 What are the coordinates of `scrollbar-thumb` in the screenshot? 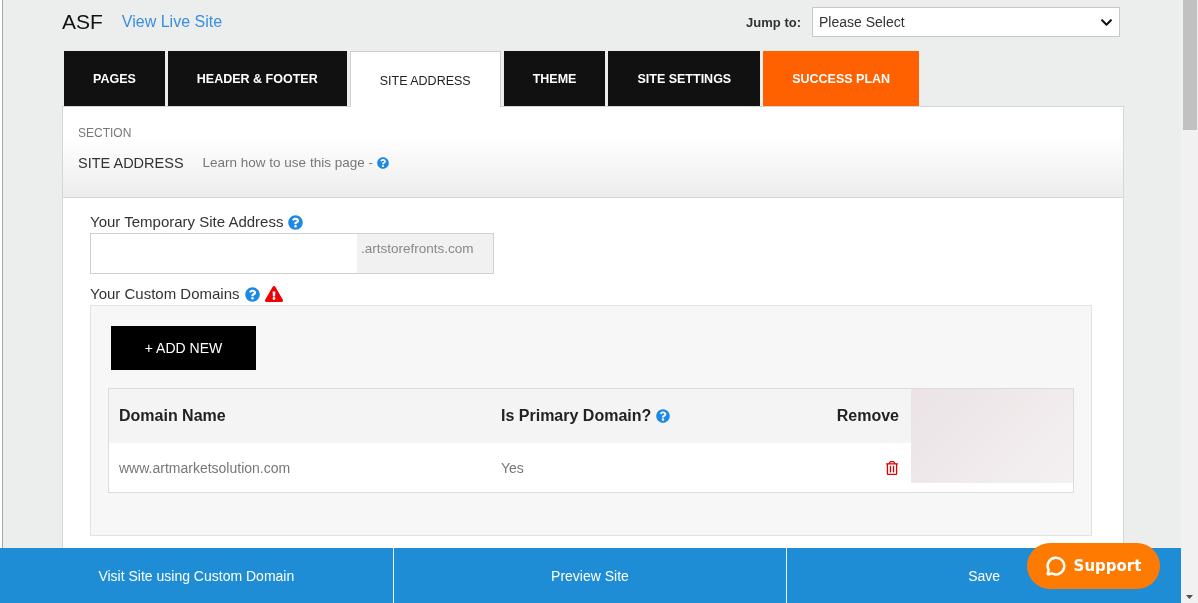 It's located at (1189, 65).